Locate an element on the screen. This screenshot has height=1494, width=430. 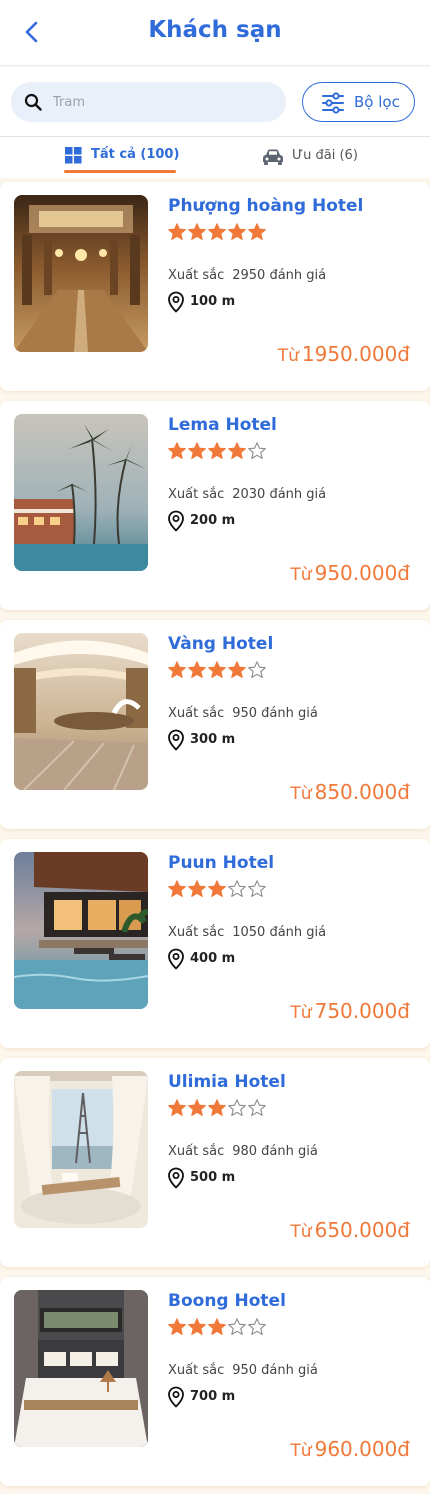
hotel-name: Ulimia Hotel is located at coordinates (227, 1082).